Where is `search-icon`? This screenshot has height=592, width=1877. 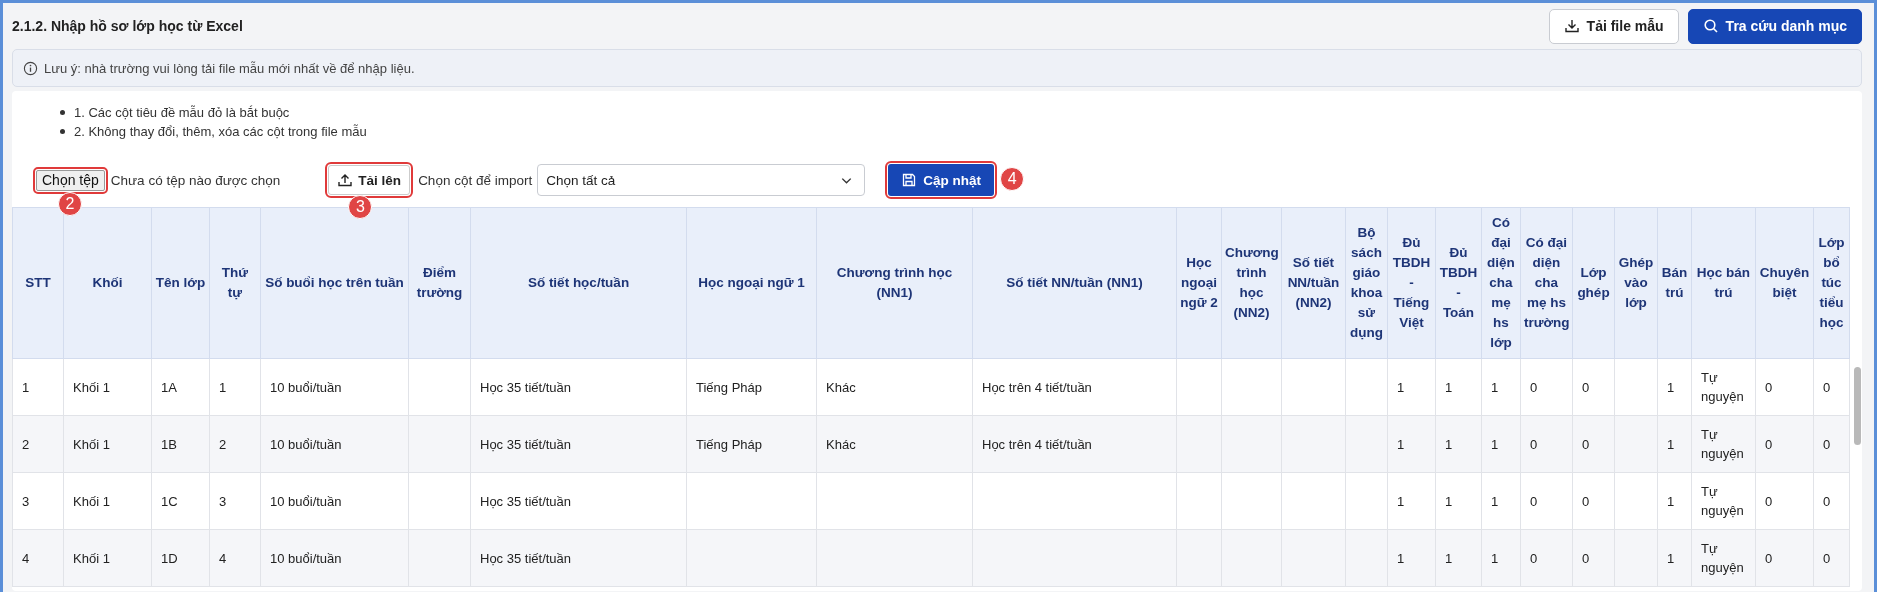 search-icon is located at coordinates (1710, 26).